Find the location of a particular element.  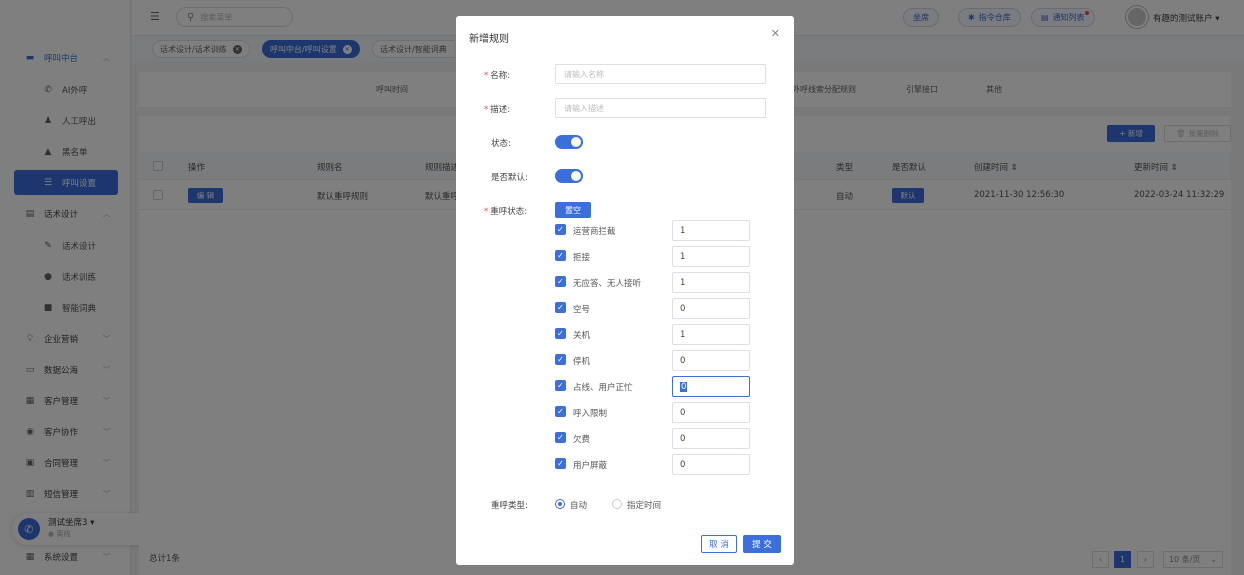

name-input: 请输入名称 is located at coordinates (660, 74).